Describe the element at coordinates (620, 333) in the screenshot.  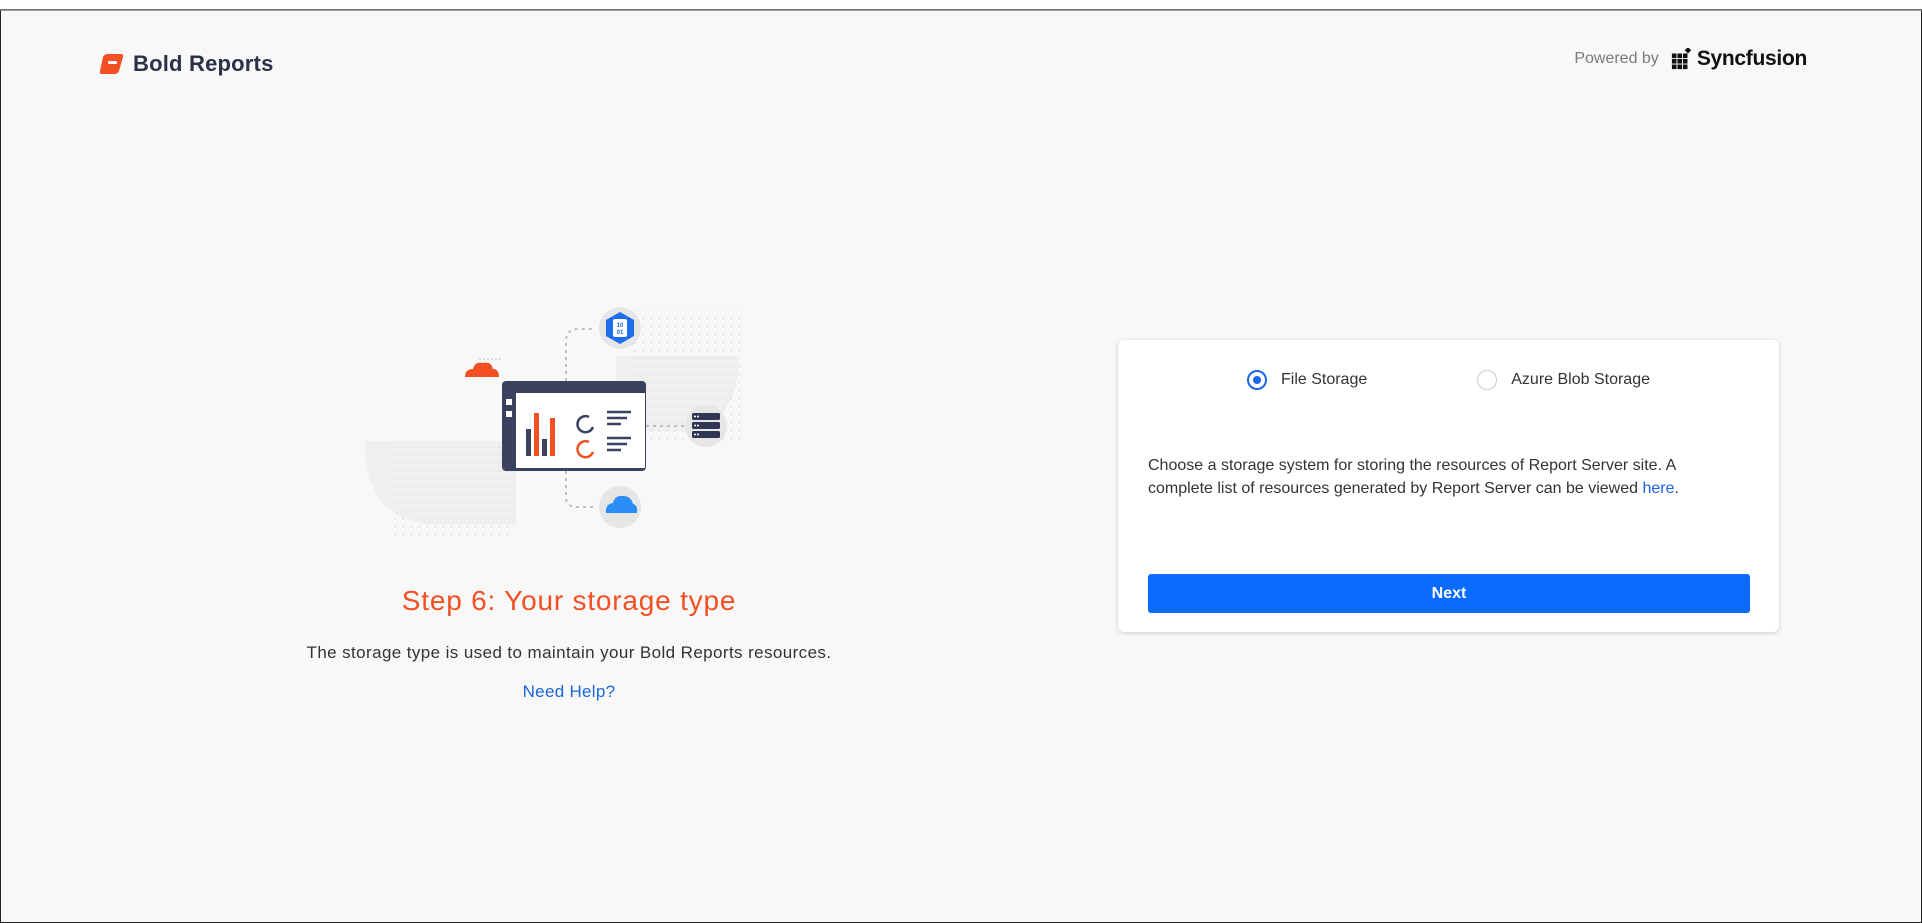
I see `svg-text: 01` at that location.